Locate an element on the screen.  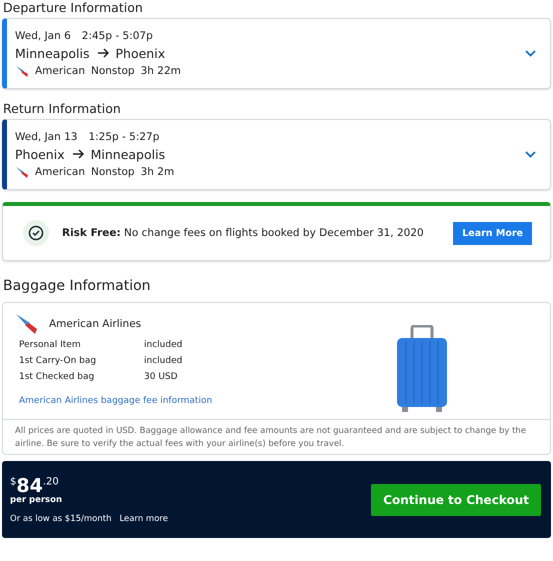
check-circle-icon is located at coordinates (36, 233).